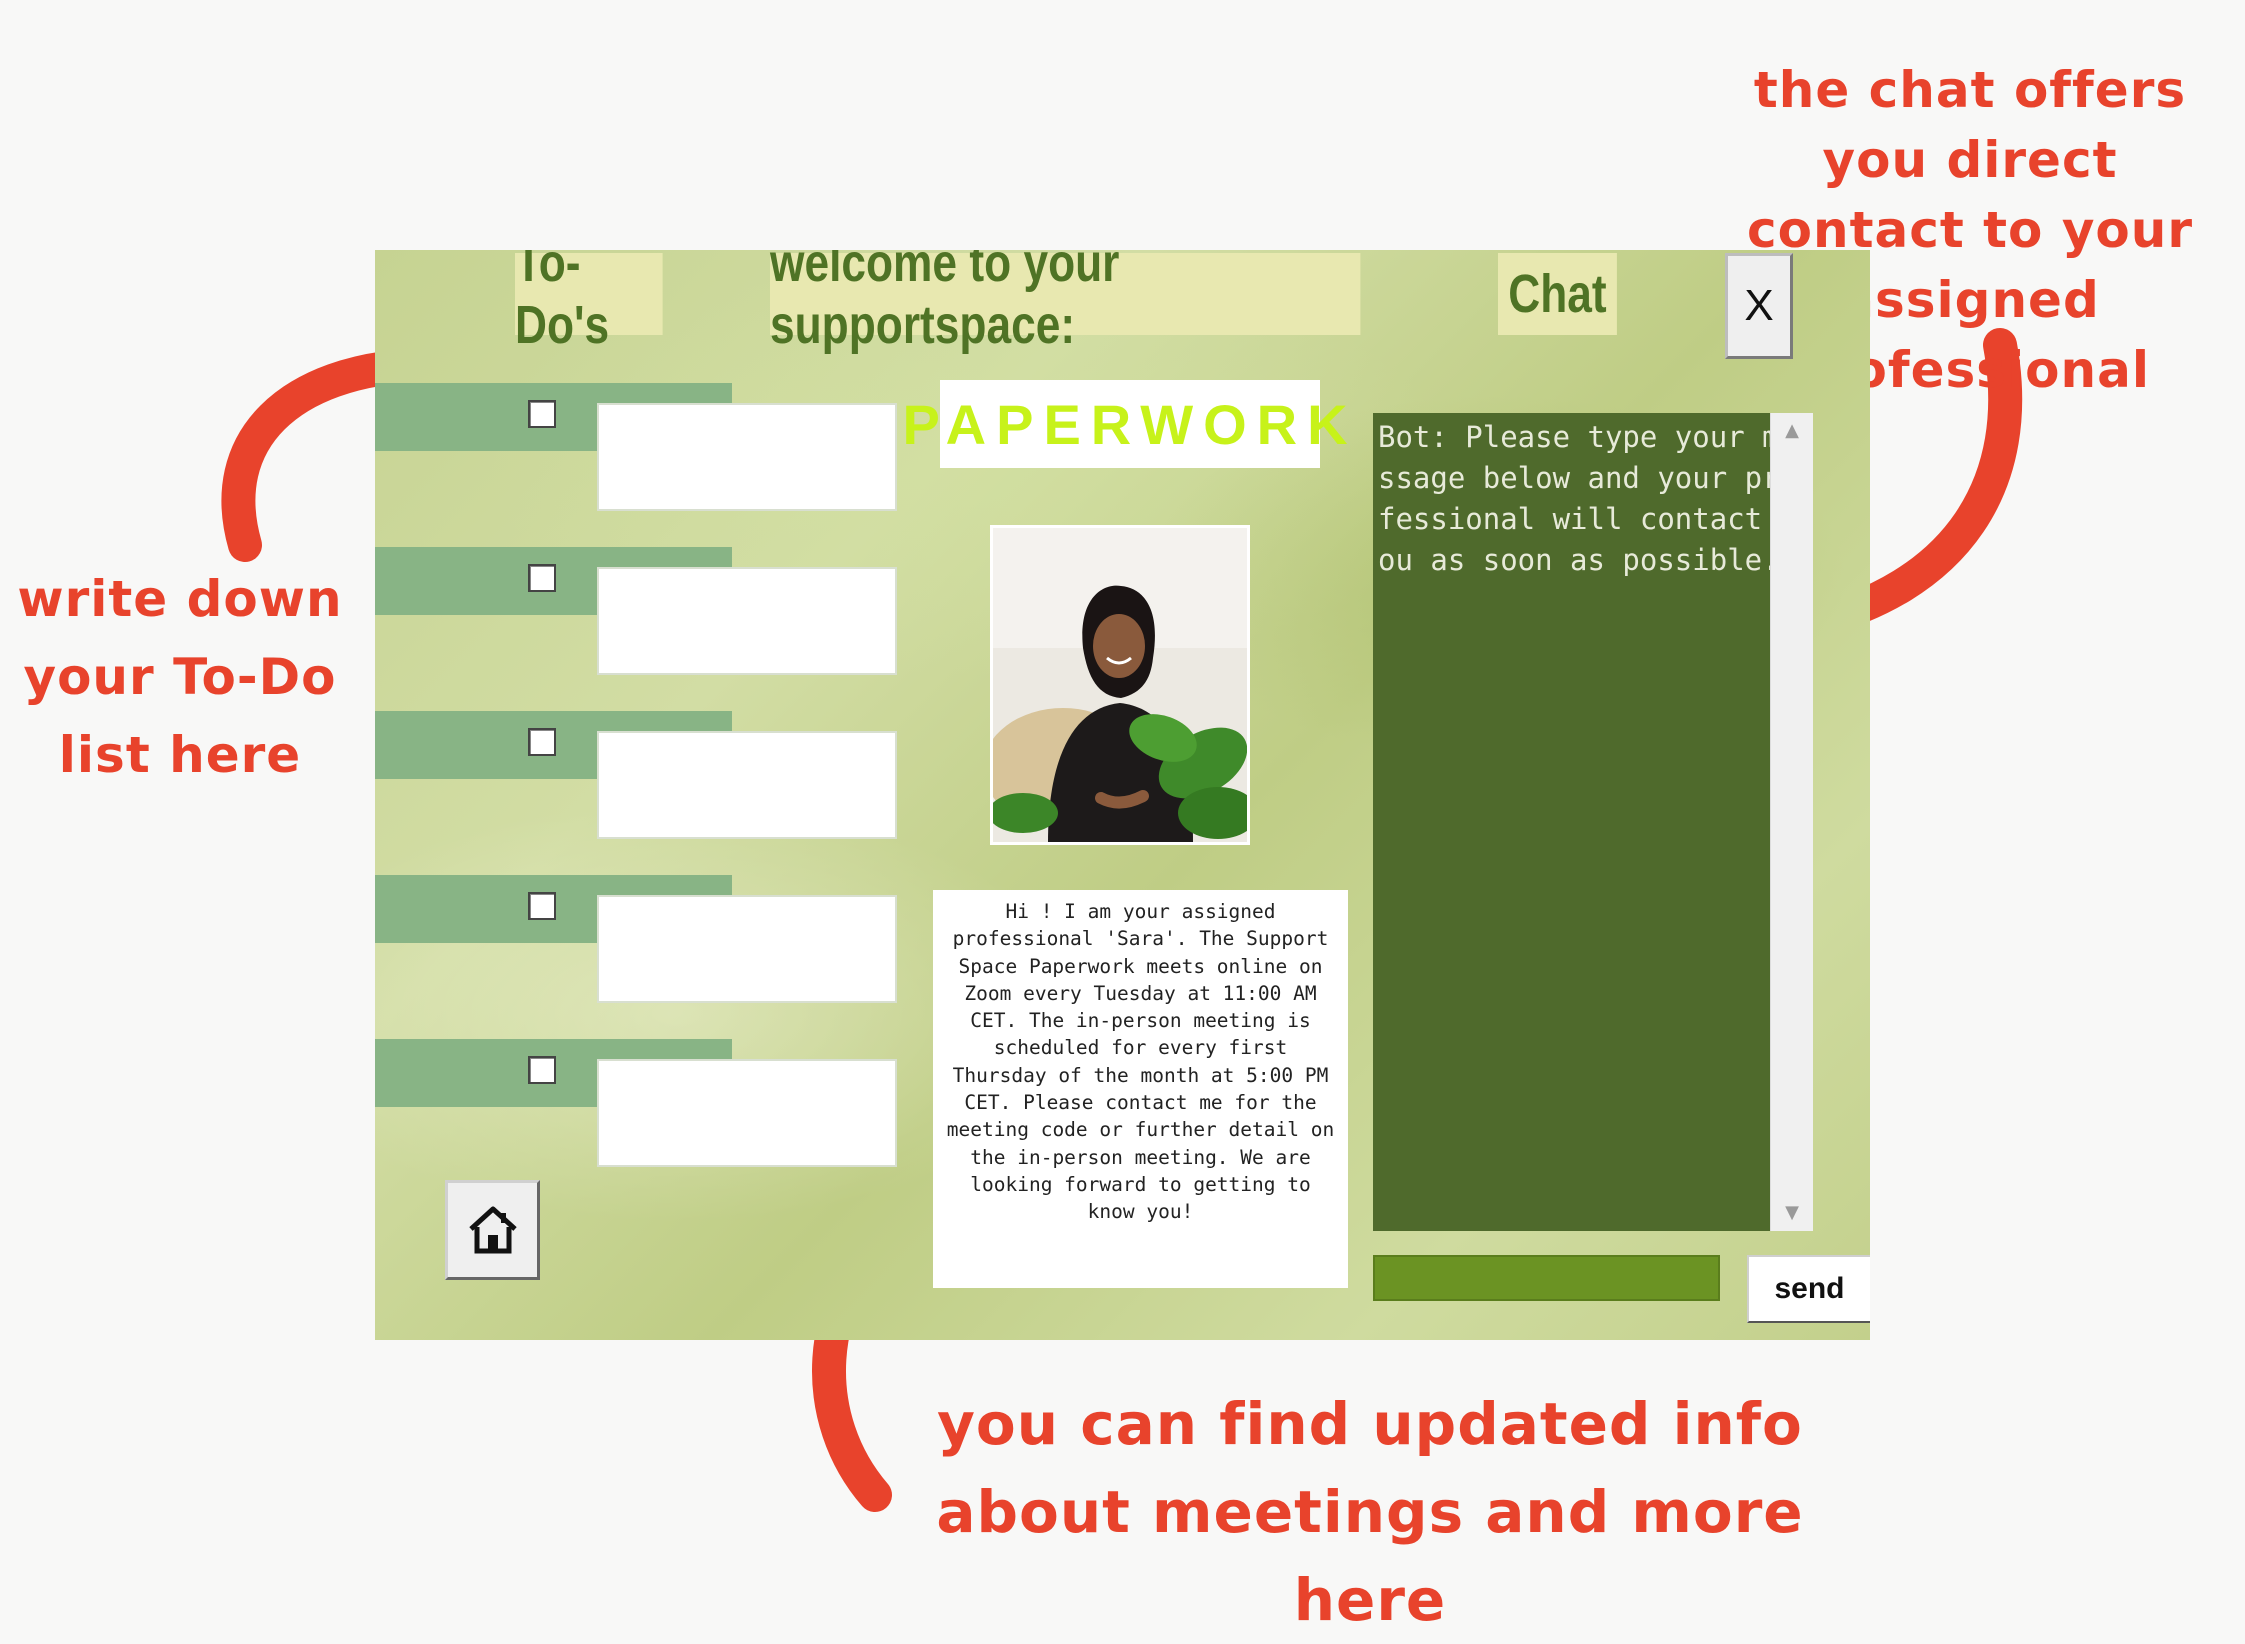 The height and width of the screenshot is (1644, 2245). I want to click on home-button, so click(492, 1230).